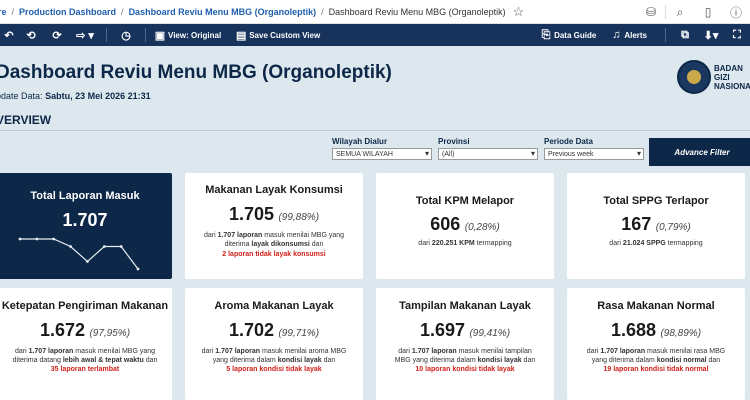 Image resolution: width=750 pixels, height=400 pixels. I want to click on fullscreen-icon: ⛶, so click(737, 35).